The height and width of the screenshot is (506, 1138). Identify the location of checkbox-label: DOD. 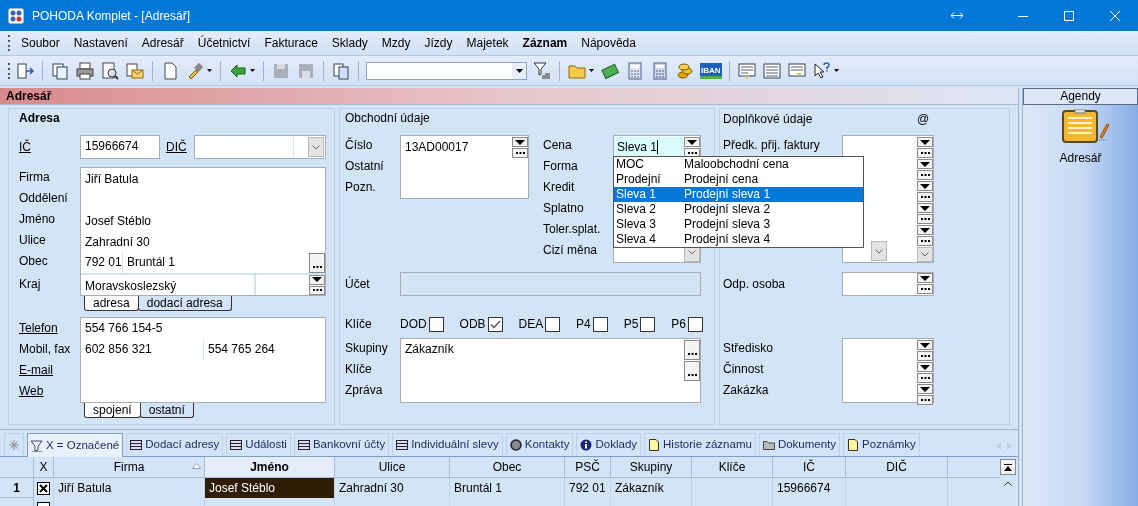
(413, 324).